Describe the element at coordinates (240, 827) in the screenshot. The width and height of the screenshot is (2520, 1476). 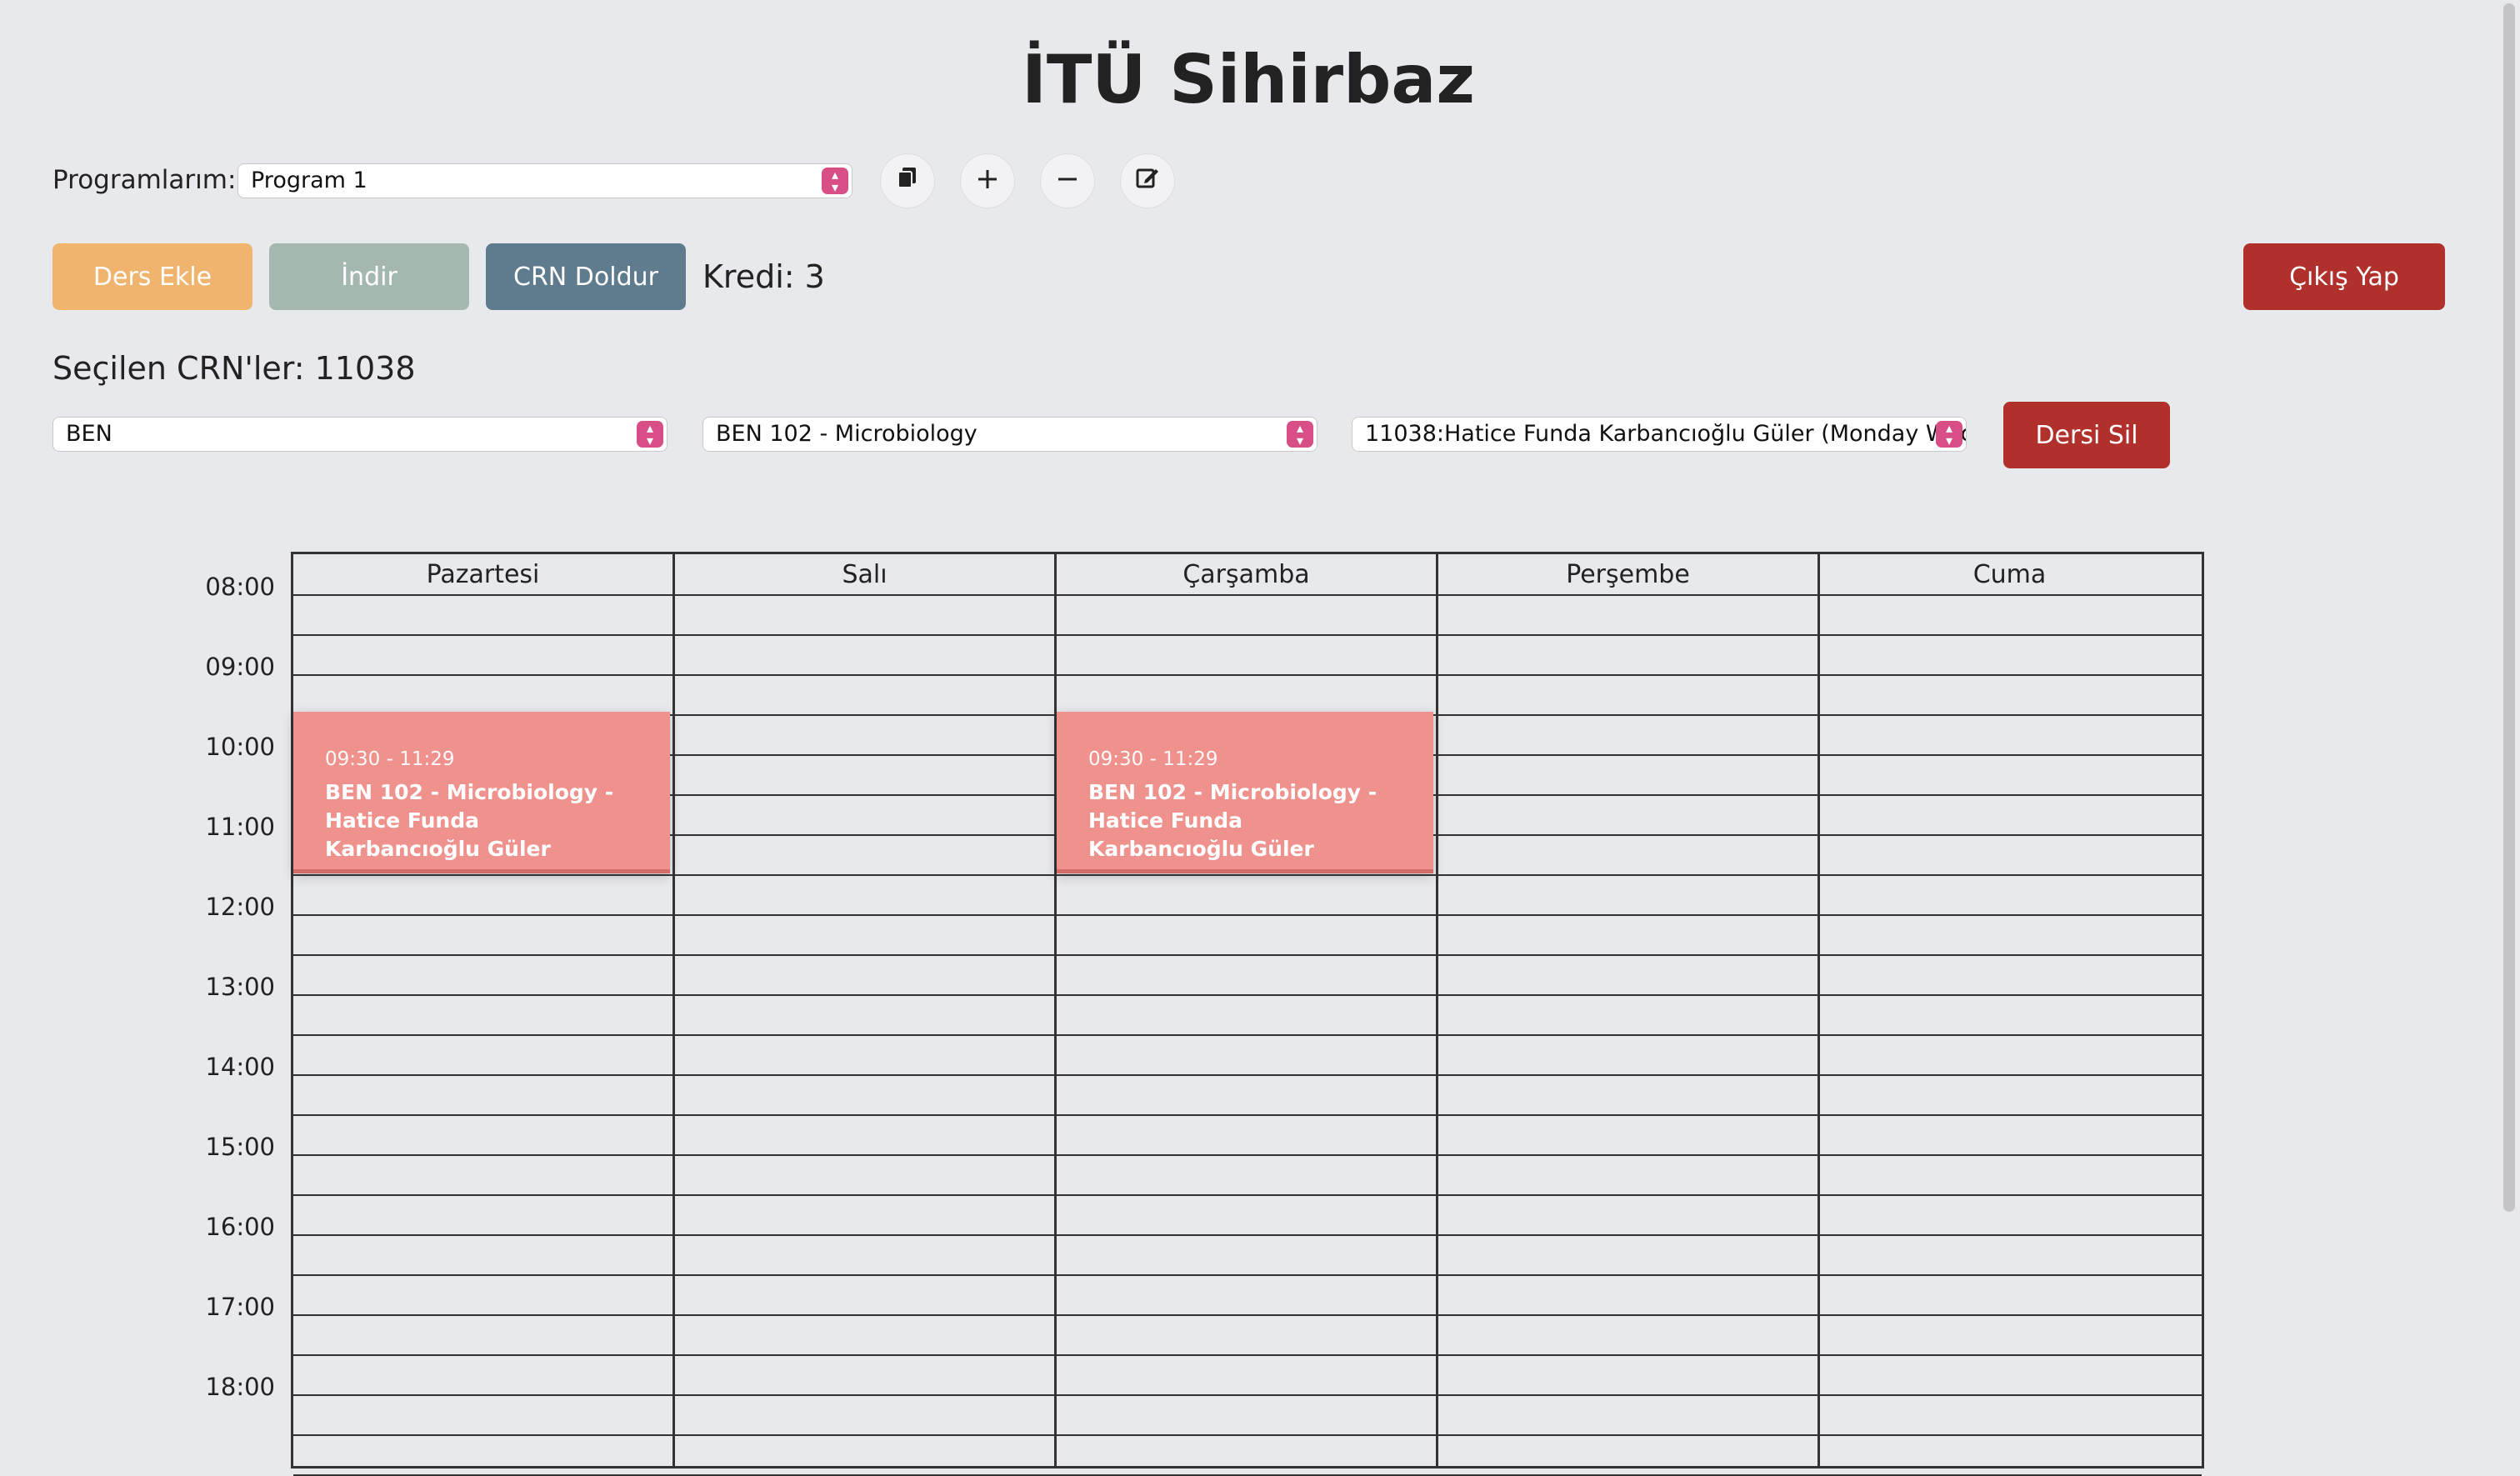
I see `time-label: 11:00` at that location.